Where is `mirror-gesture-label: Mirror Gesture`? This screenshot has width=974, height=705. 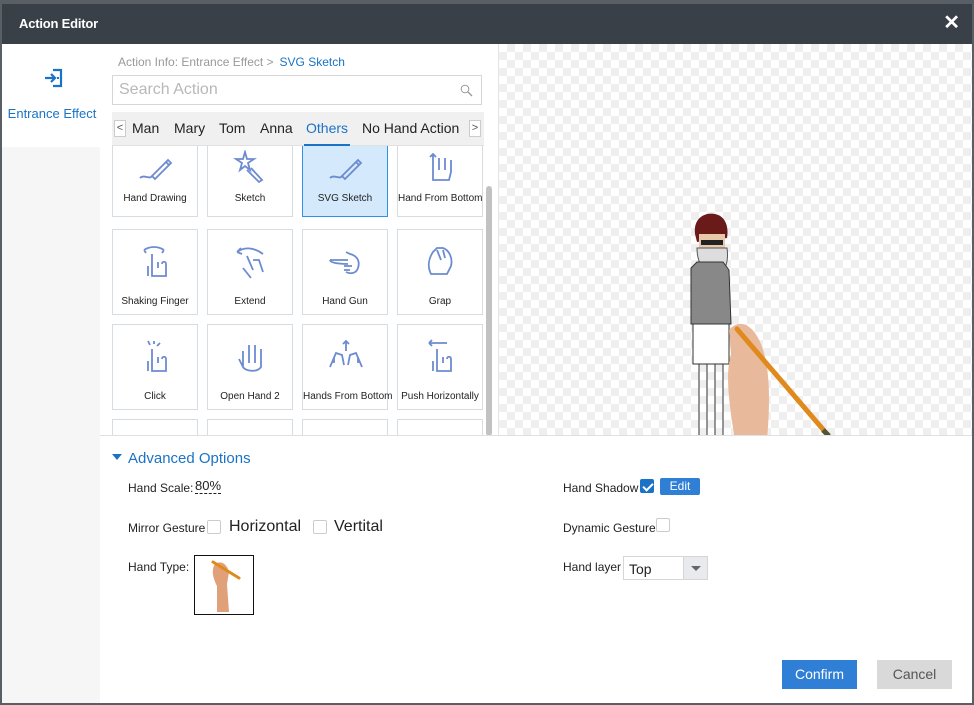
mirror-gesture-label: Mirror Gesture is located at coordinates (167, 528).